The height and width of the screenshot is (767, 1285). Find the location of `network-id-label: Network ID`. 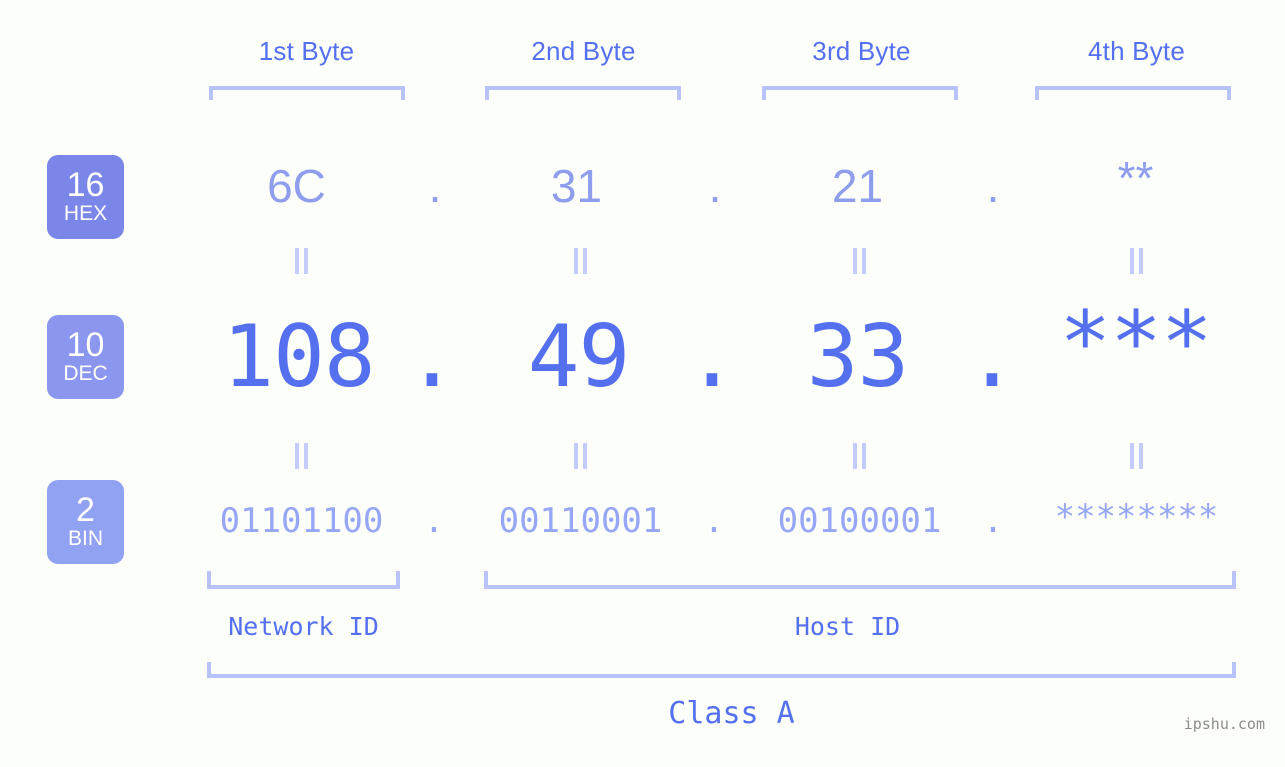

network-id-label: Network ID is located at coordinates (303, 626).